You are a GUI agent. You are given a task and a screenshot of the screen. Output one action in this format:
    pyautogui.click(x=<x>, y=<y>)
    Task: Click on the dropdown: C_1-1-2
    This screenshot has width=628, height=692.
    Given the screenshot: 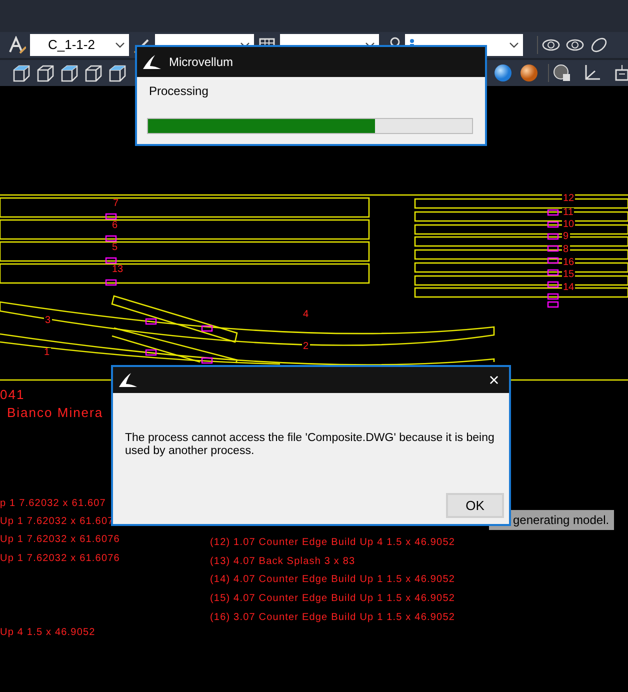 What is the action you would take?
    pyautogui.click(x=79, y=45)
    